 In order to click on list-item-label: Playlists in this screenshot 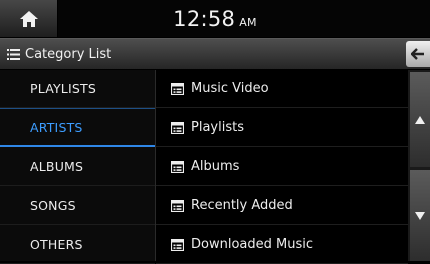, I will do `click(217, 127)`.